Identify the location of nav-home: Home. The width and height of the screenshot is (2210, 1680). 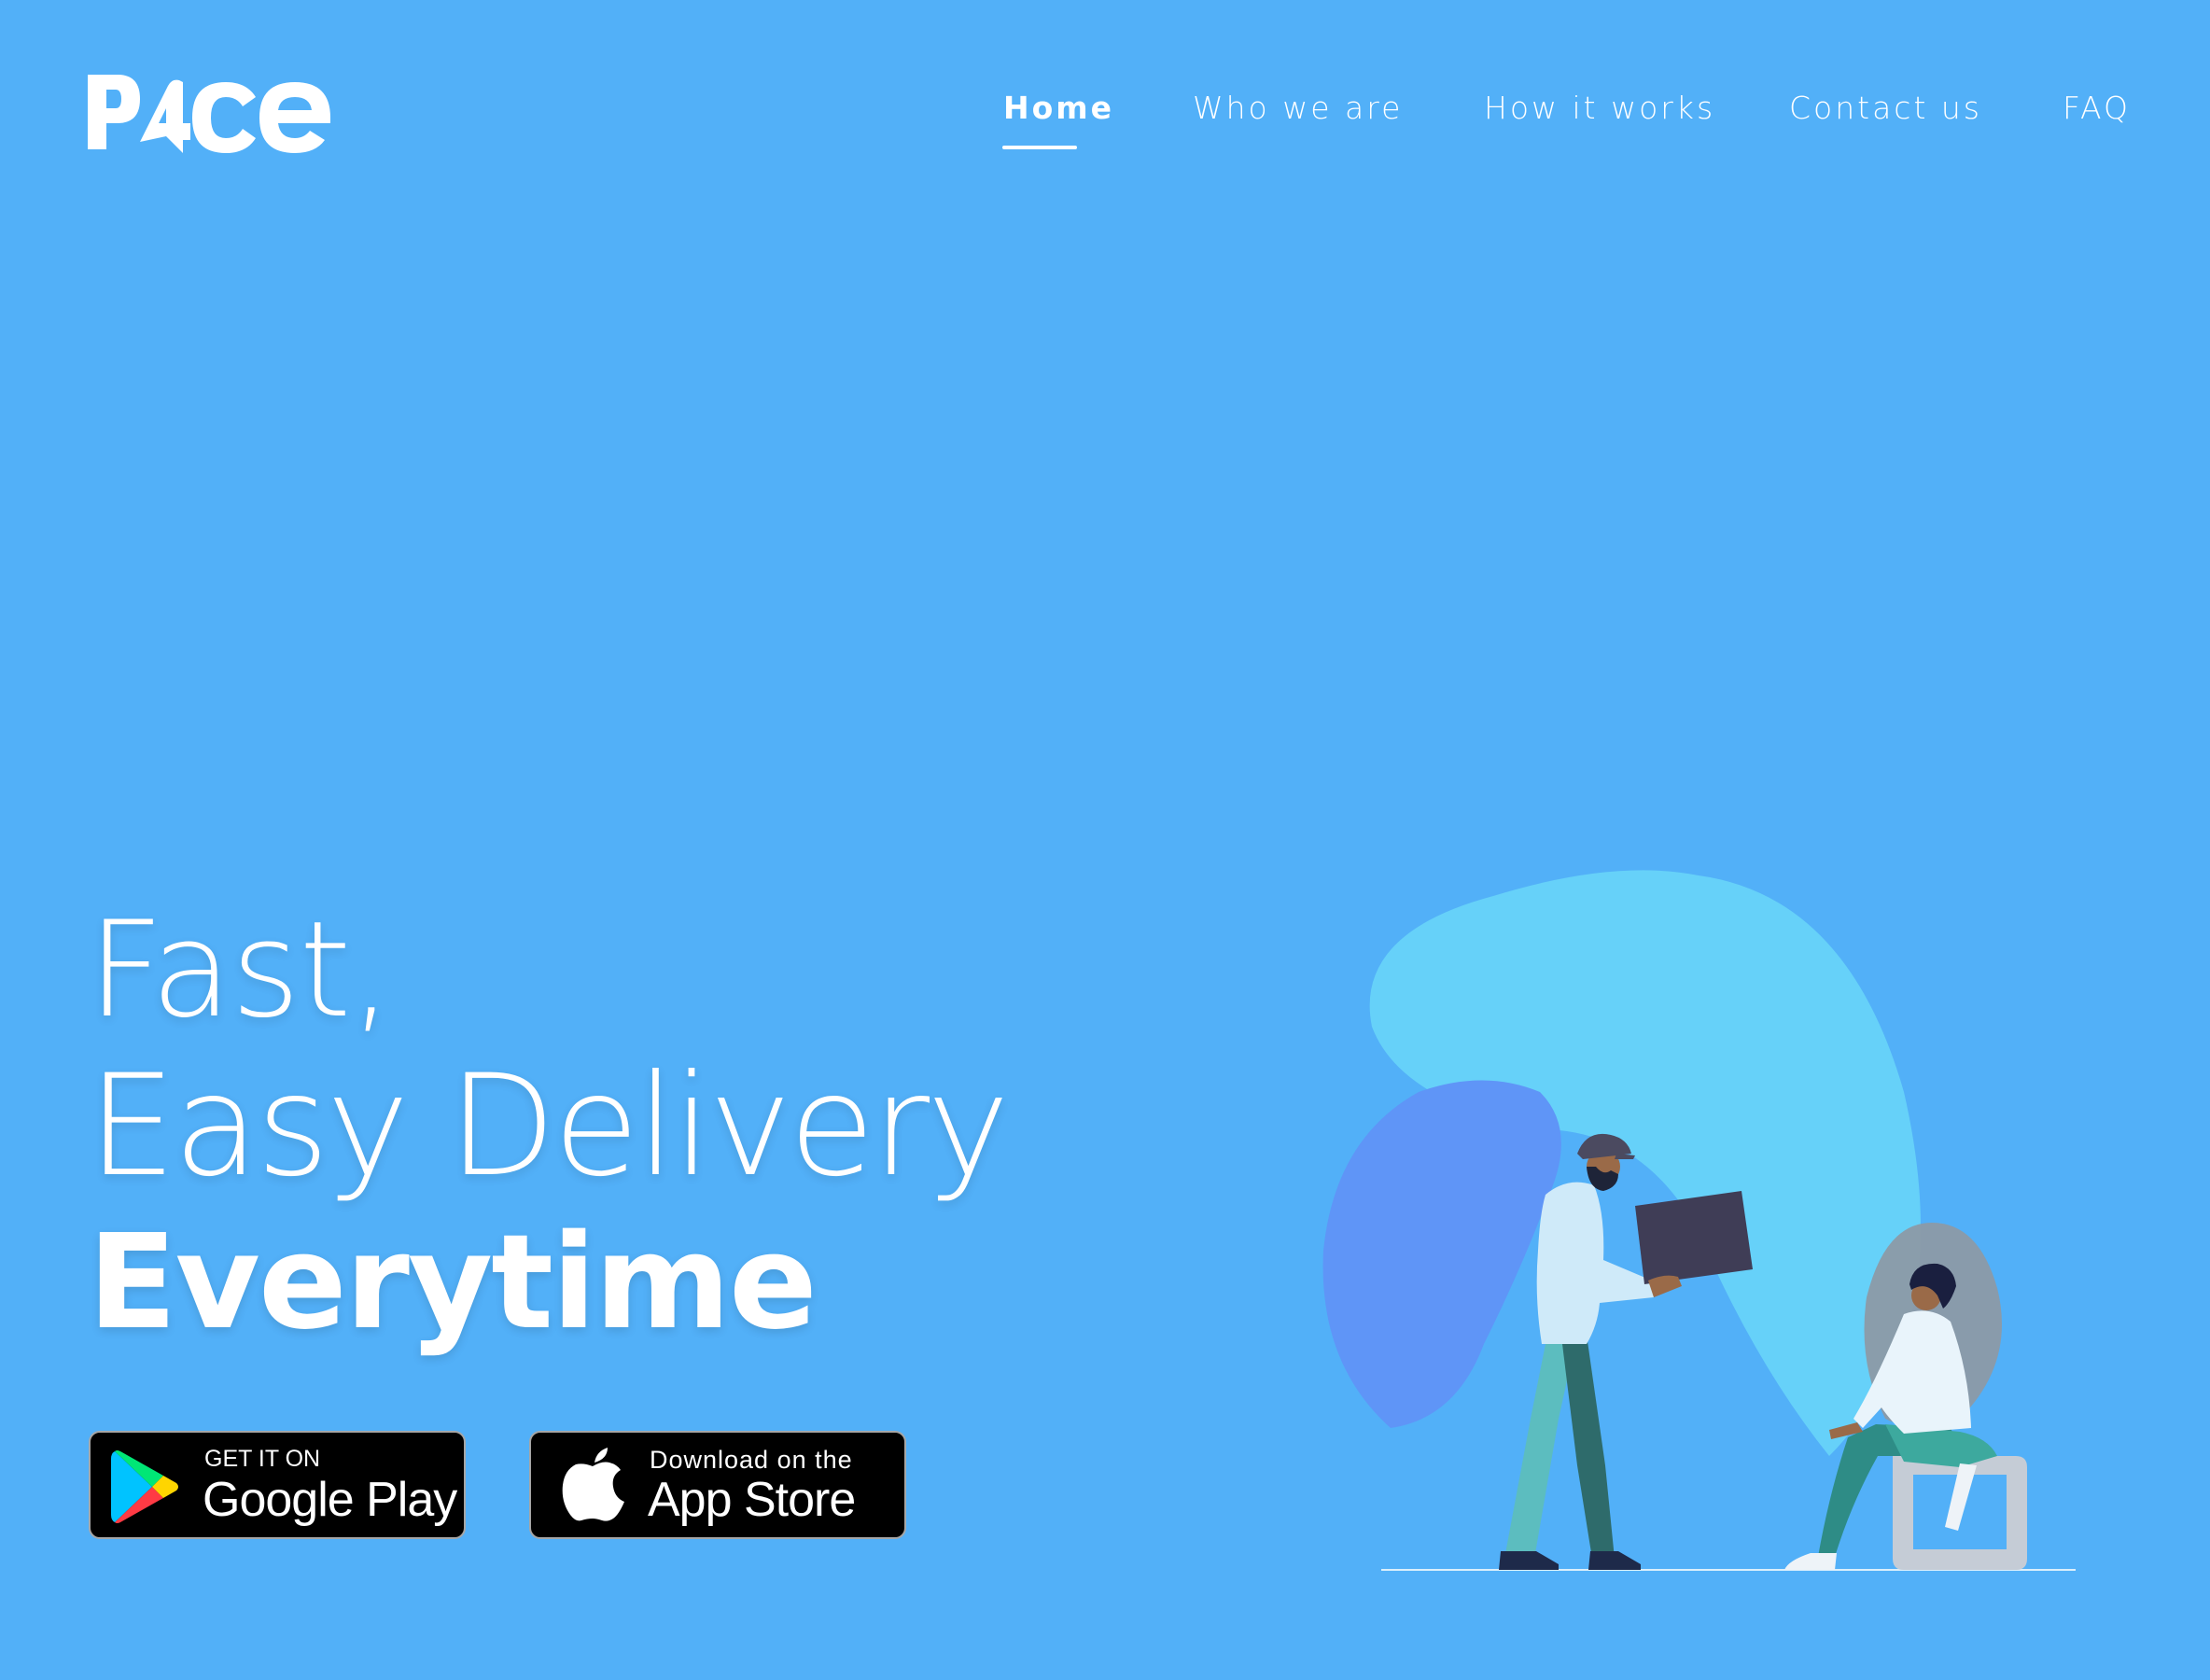
(1058, 108).